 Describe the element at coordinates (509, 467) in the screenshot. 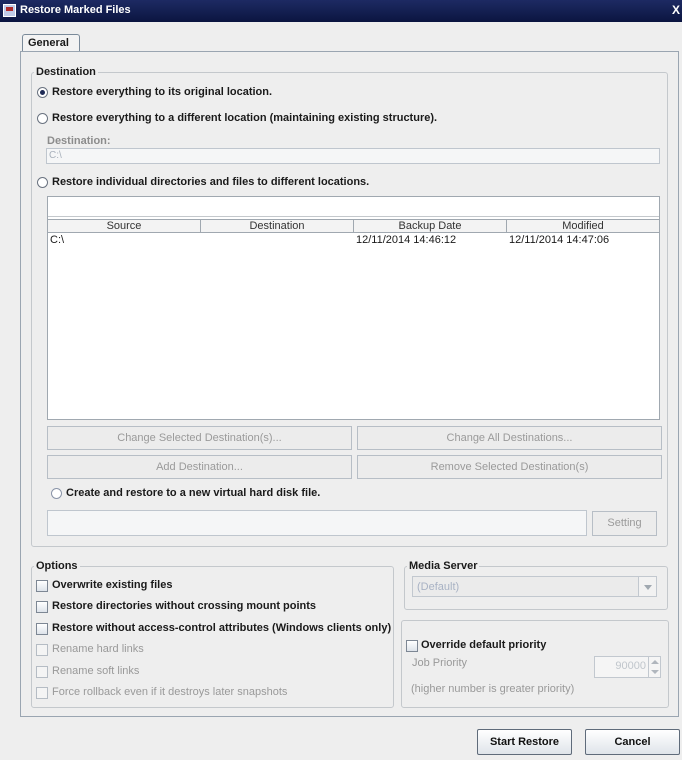

I see `remove-selected-destinations-button: Remove Selected Destination(s)` at that location.